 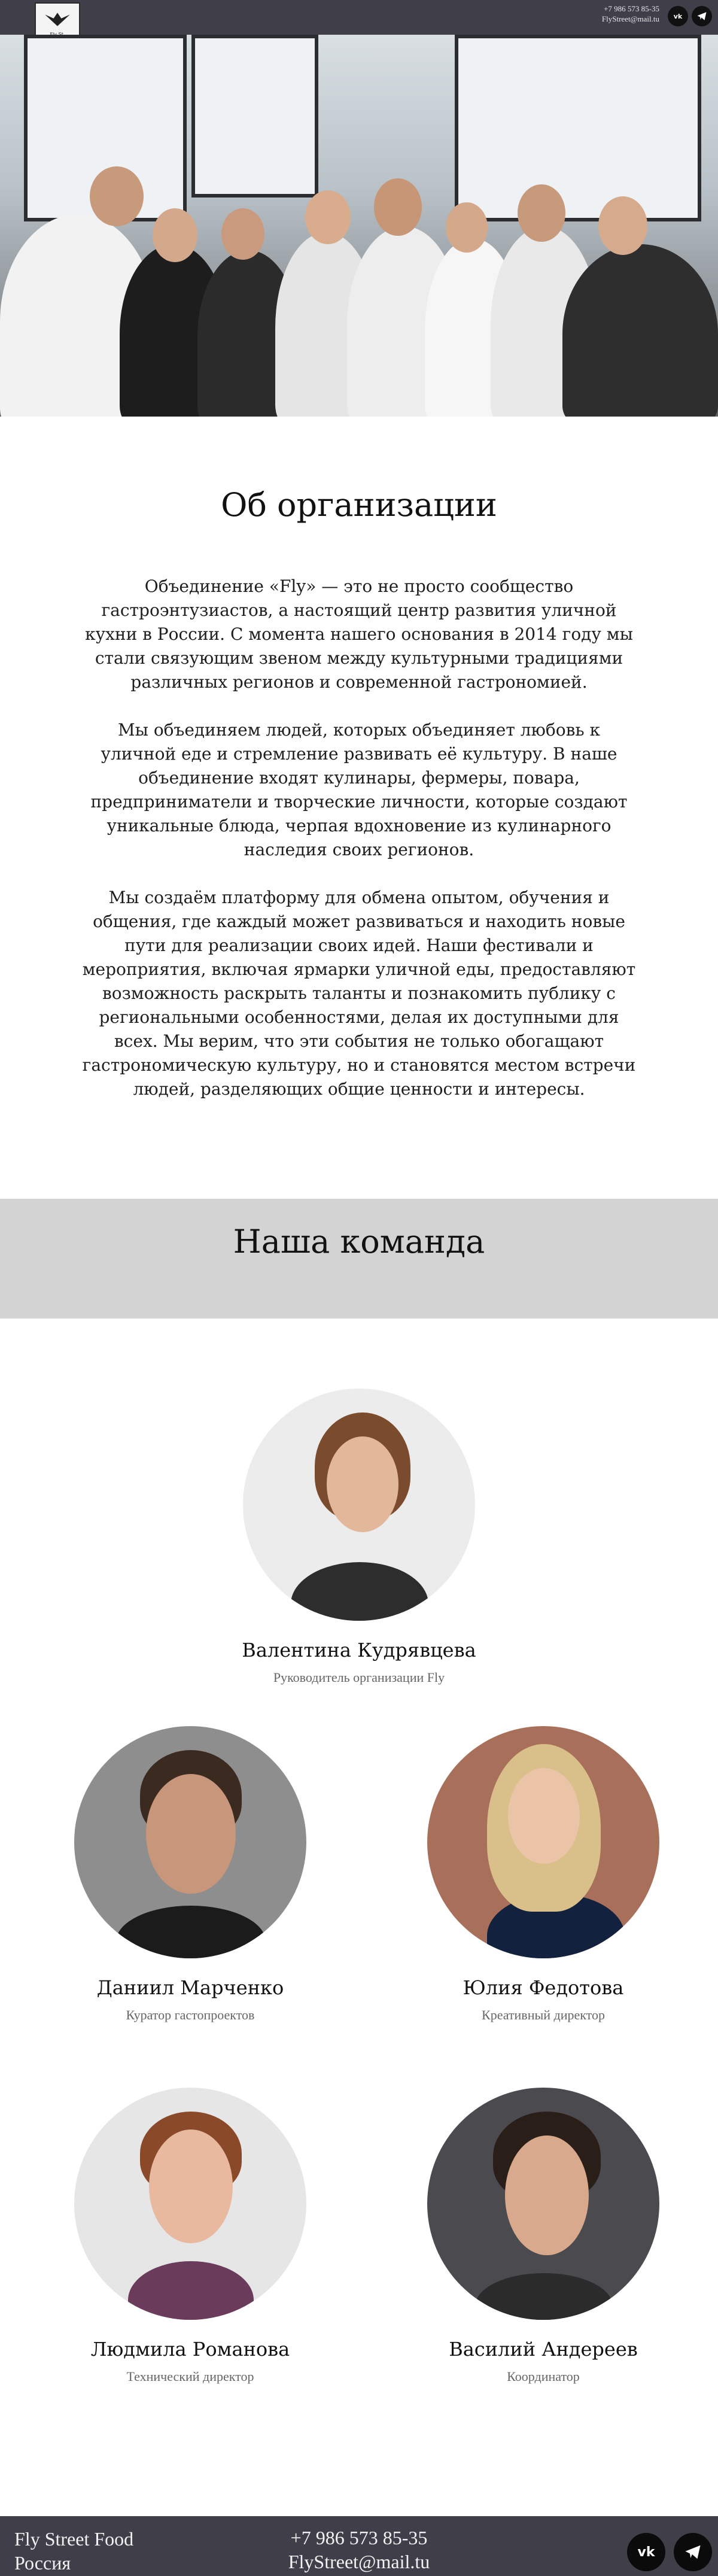 I want to click on footer-brand: Fly Street Food, so click(x=74, y=2539).